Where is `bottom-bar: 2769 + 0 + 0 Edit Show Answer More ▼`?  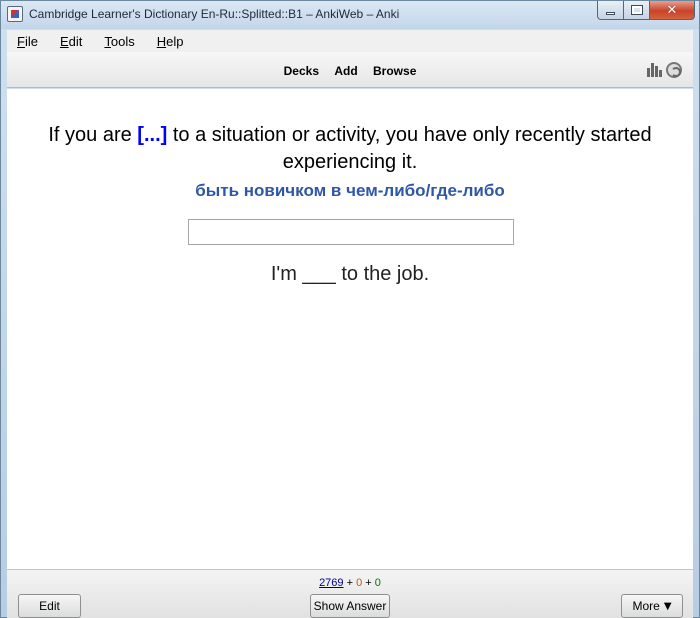 bottom-bar: 2769 + 0 + 0 Edit Show Answer More ▼ is located at coordinates (350, 593).